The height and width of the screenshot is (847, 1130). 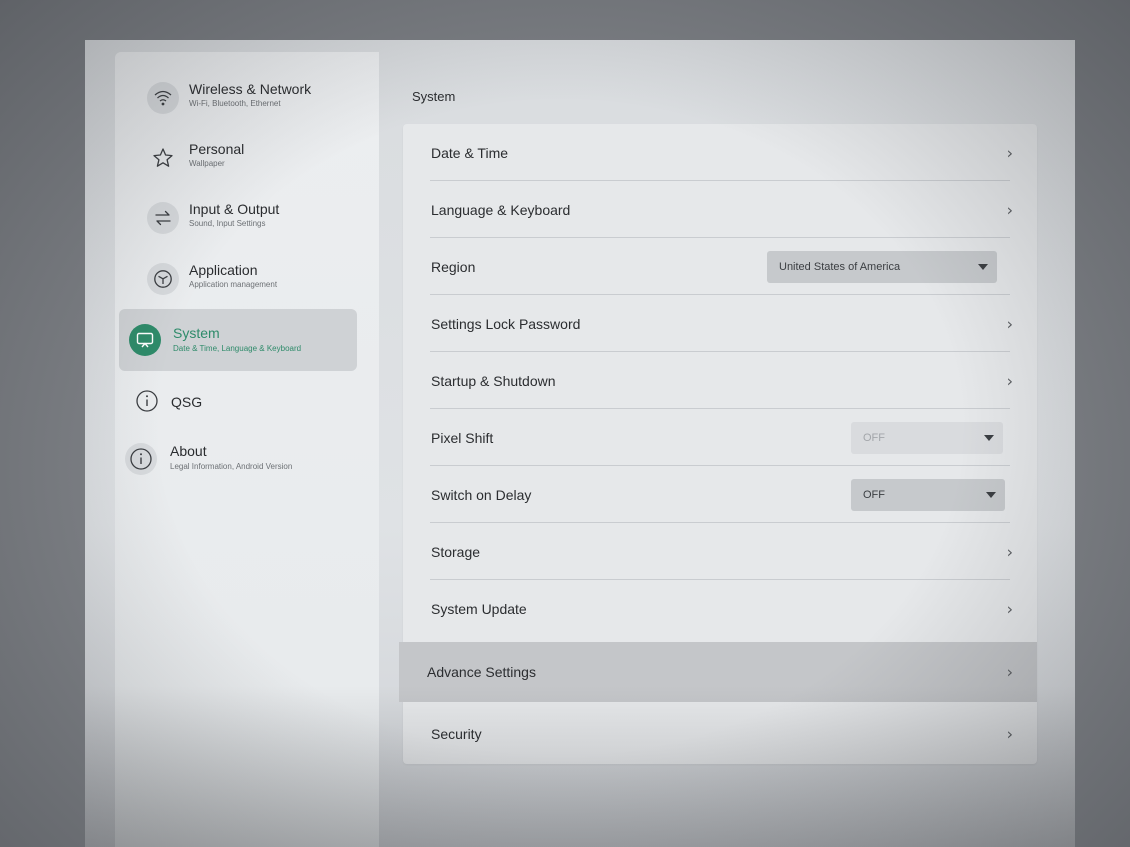 What do you see at coordinates (720, 266) in the screenshot?
I see `row-region: Region United States of America` at bounding box center [720, 266].